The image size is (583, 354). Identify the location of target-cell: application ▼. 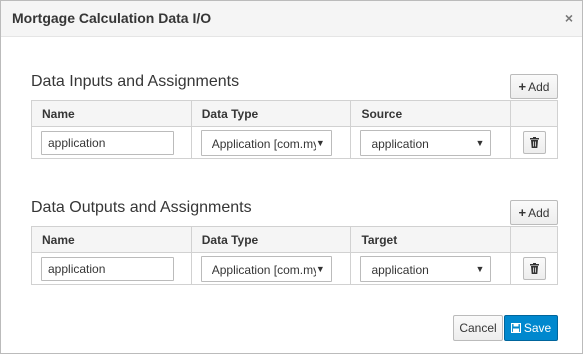
(431, 268).